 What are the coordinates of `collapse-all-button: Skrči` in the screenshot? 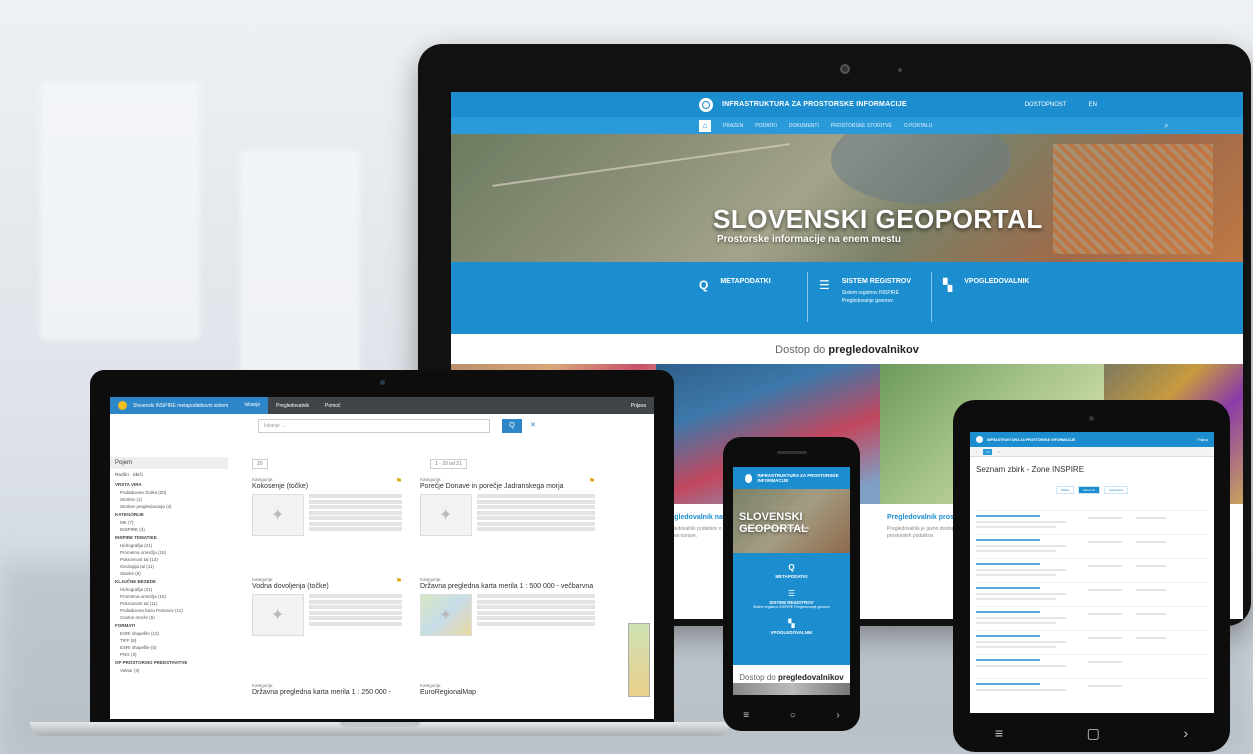 It's located at (138, 474).